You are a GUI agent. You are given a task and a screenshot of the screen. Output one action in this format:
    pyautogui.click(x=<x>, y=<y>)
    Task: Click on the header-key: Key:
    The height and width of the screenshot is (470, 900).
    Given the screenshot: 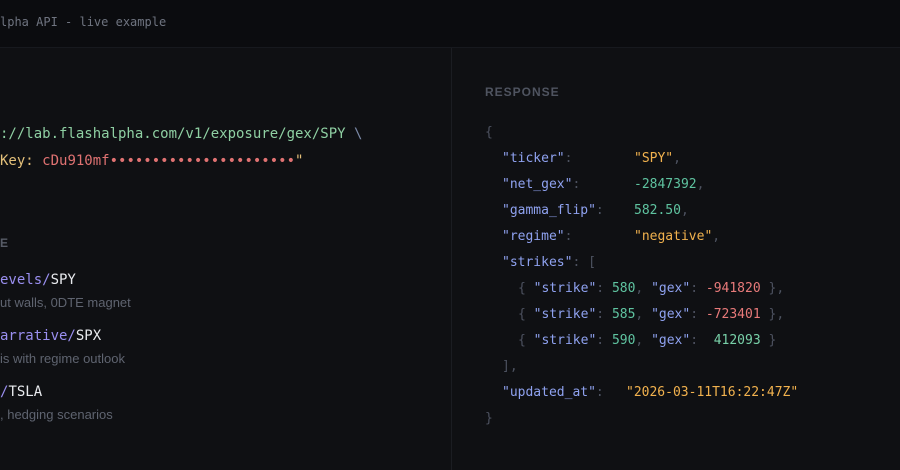 What is the action you would take?
    pyautogui.click(x=17, y=161)
    